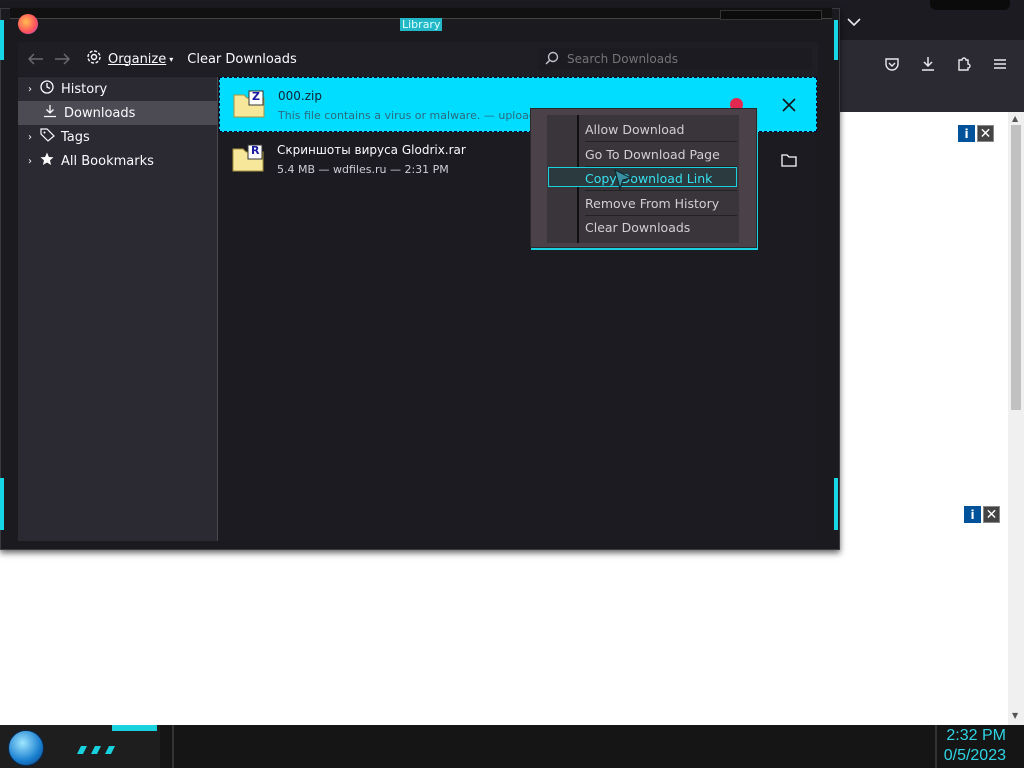 Image resolution: width=1024 pixels, height=768 pixels. I want to click on tag-icon, so click(48, 137).